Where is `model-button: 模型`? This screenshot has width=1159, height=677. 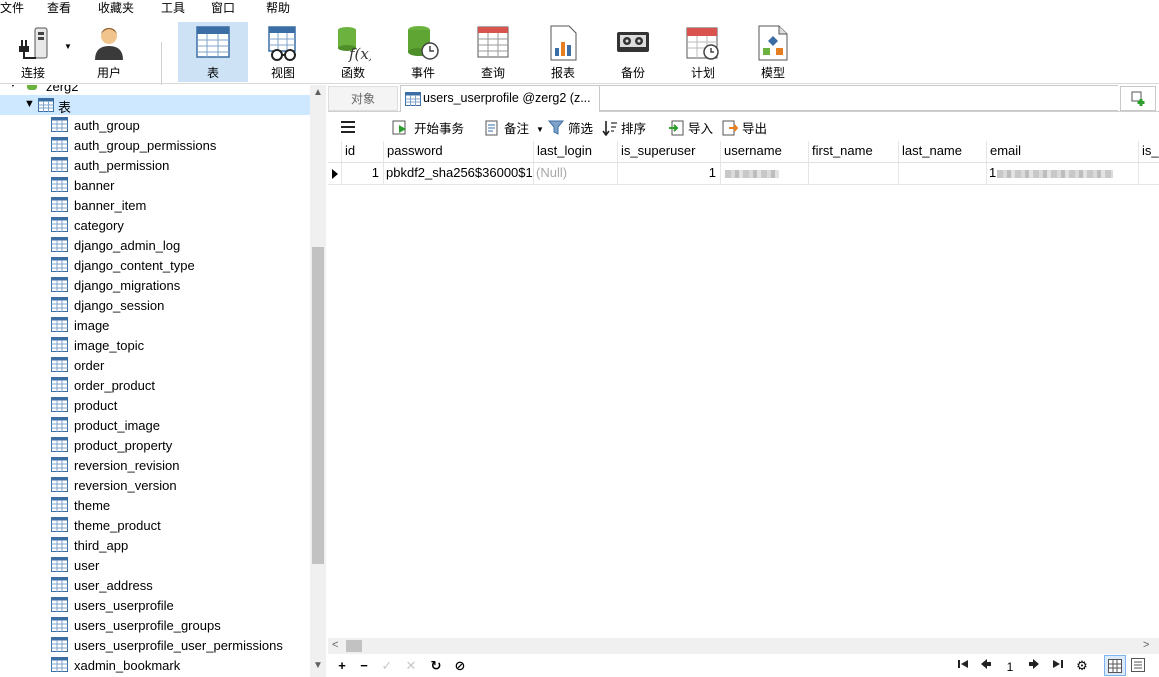
model-button: 模型 is located at coordinates (773, 52).